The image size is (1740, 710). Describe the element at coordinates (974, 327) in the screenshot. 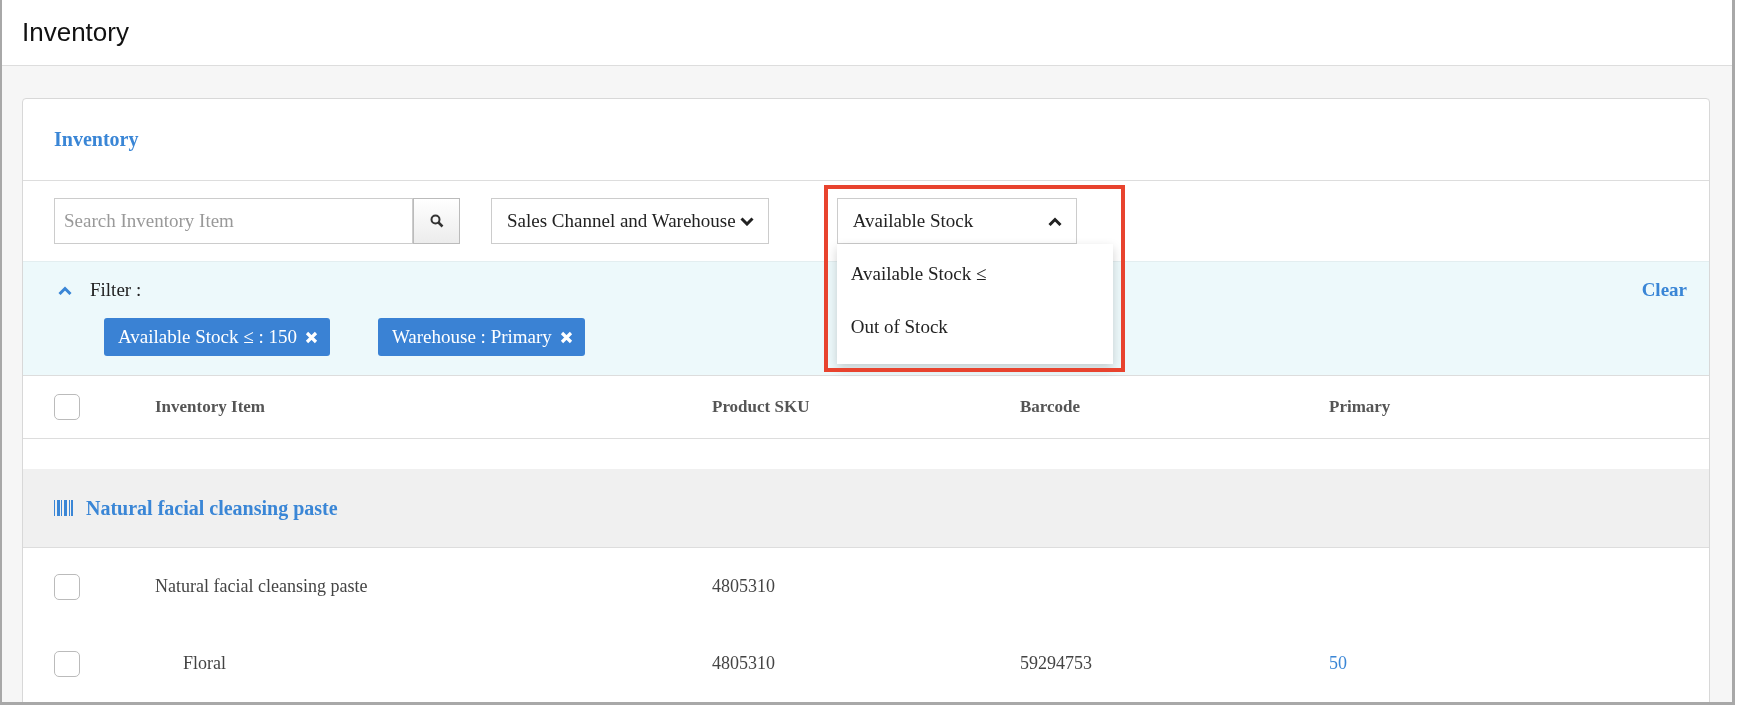

I see `menu-item: Out of Stock` at that location.